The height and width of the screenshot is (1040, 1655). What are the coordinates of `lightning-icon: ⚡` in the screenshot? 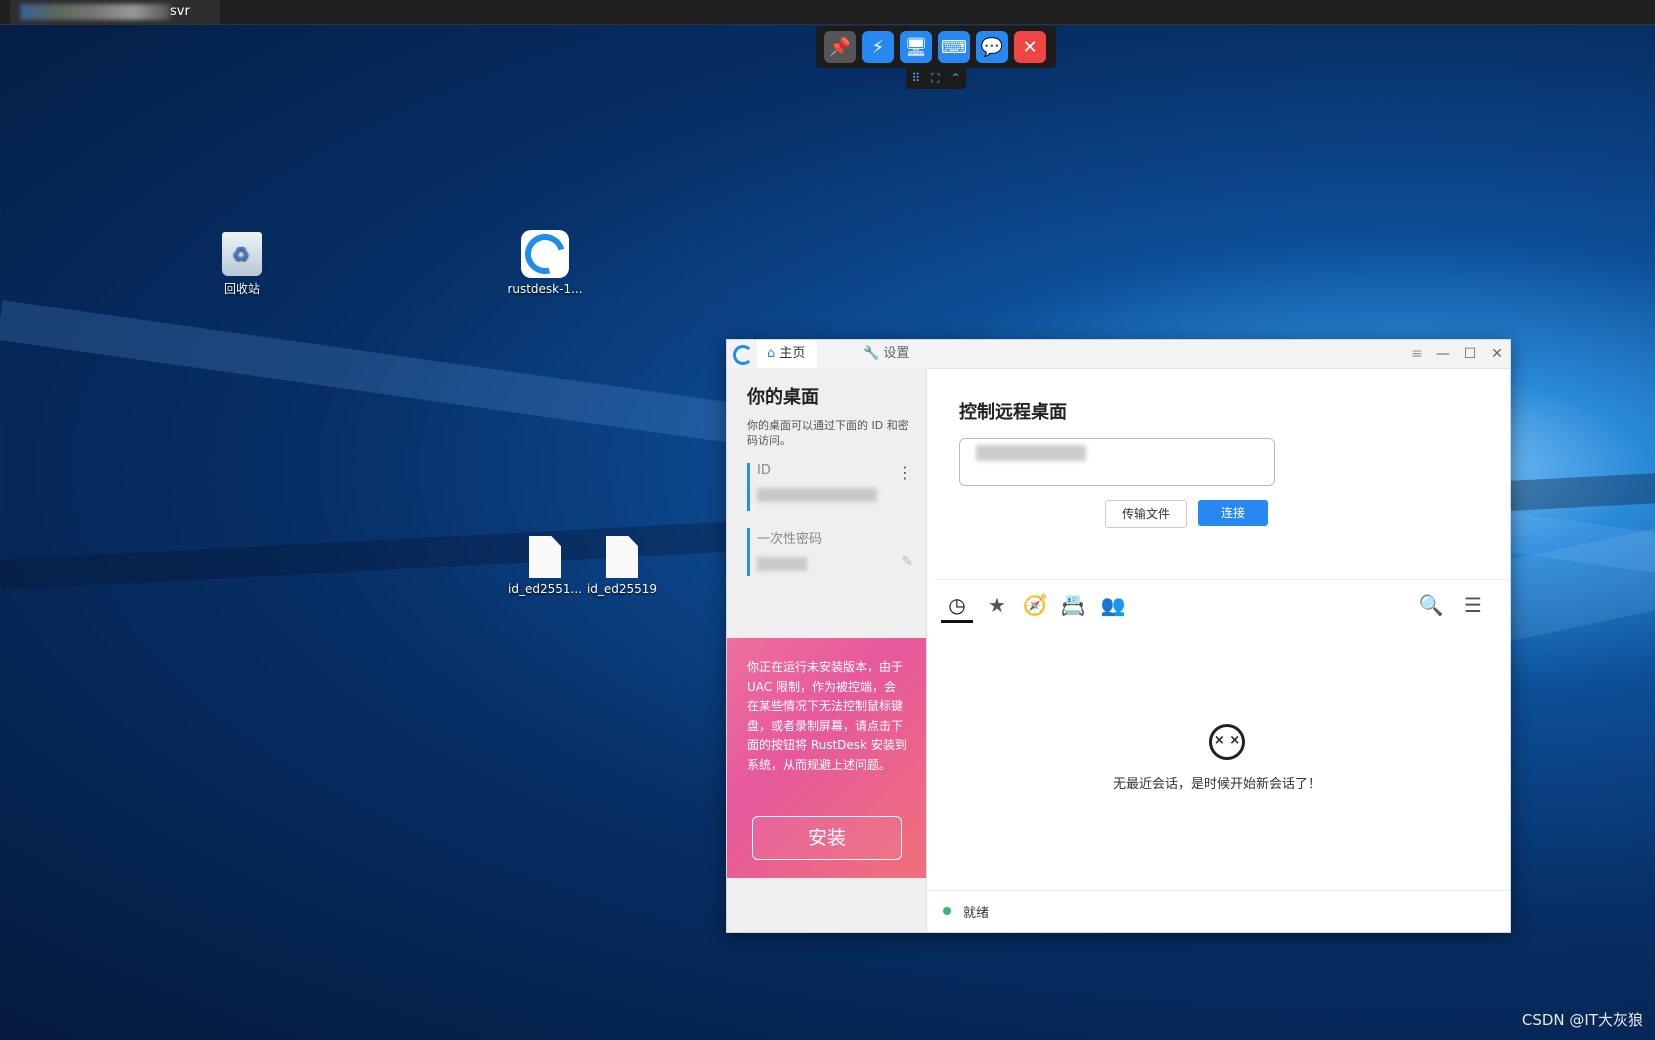 It's located at (878, 47).